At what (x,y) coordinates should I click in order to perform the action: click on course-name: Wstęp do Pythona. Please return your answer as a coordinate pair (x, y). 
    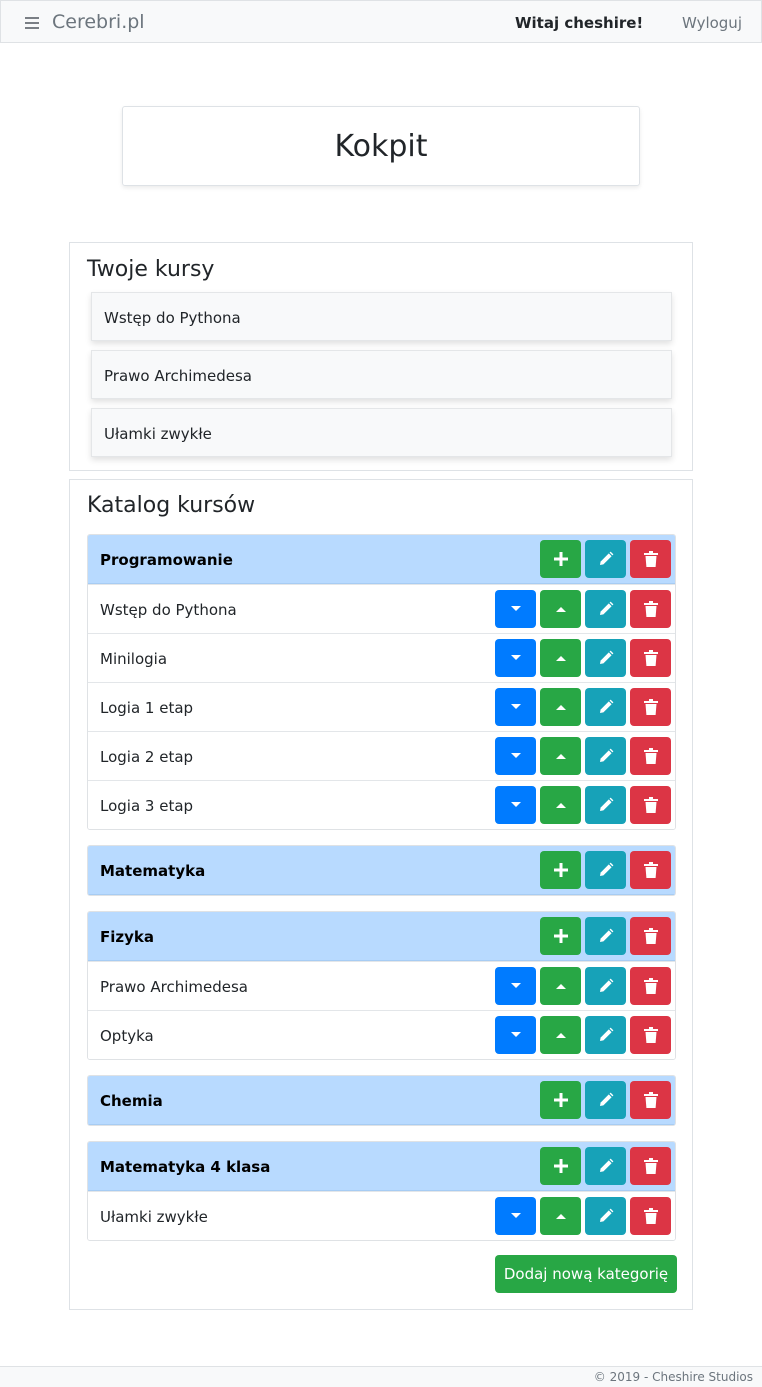
    Looking at the image, I should click on (168, 610).